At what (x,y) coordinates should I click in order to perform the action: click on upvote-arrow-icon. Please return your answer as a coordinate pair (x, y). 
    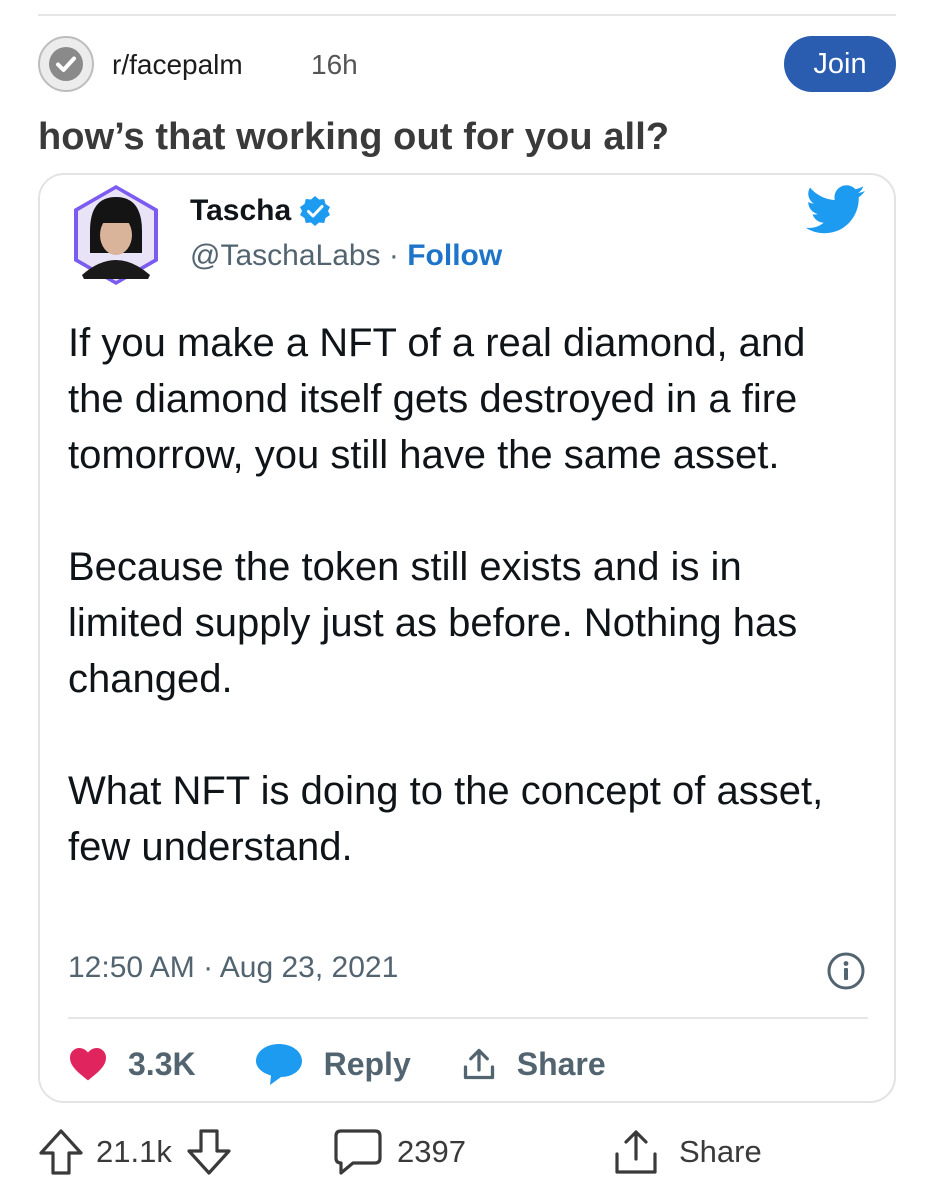
    Looking at the image, I should click on (61, 1152).